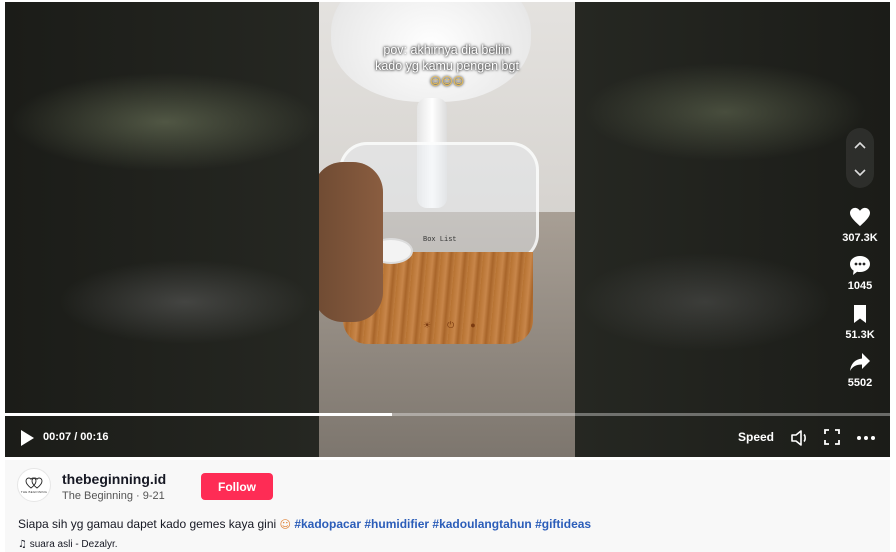 The height and width of the screenshot is (552, 896). I want to click on like-count: 307.3K, so click(860, 238).